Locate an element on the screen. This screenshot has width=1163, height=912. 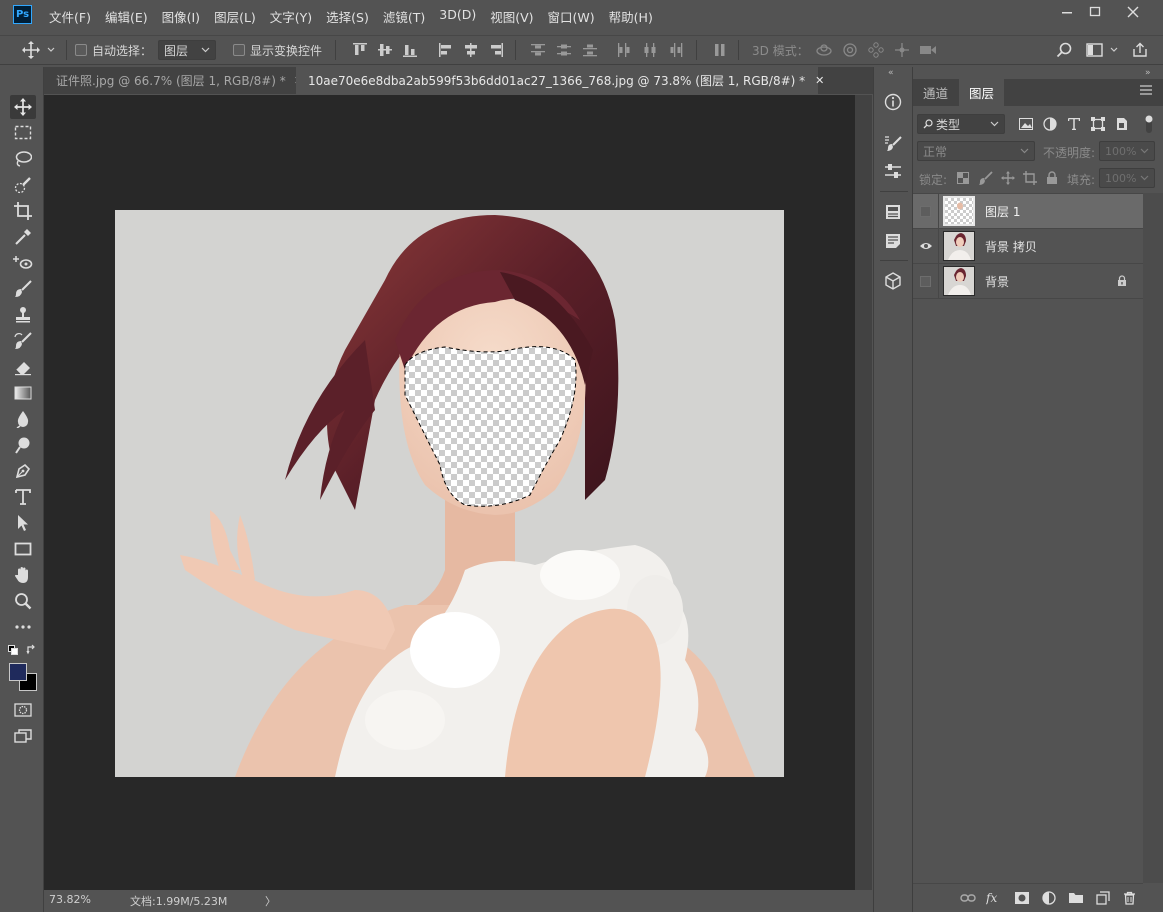
layer-row-background-copy: 背景 拷贝 is located at coordinates (1028, 246).